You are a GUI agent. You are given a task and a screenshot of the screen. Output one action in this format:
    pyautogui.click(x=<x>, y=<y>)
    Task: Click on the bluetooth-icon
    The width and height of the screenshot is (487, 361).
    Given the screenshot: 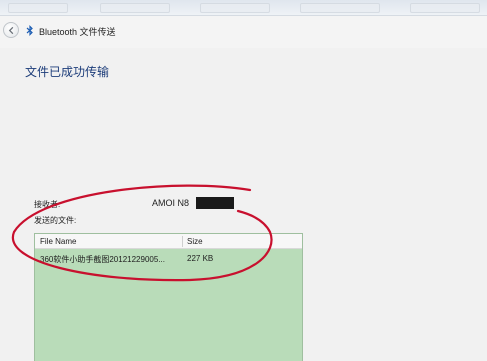 What is the action you would take?
    pyautogui.click(x=29, y=30)
    